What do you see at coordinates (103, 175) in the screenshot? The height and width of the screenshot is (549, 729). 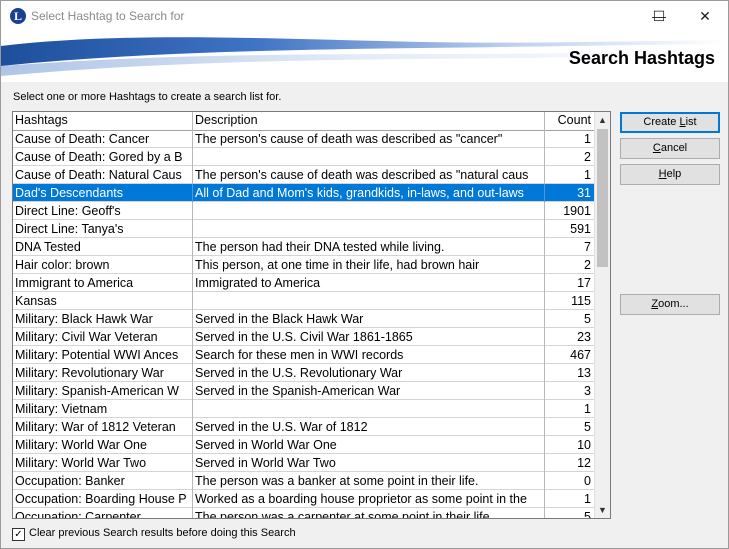 I see `hashtag-cell: Cause of Death: Natural Caus` at bounding box center [103, 175].